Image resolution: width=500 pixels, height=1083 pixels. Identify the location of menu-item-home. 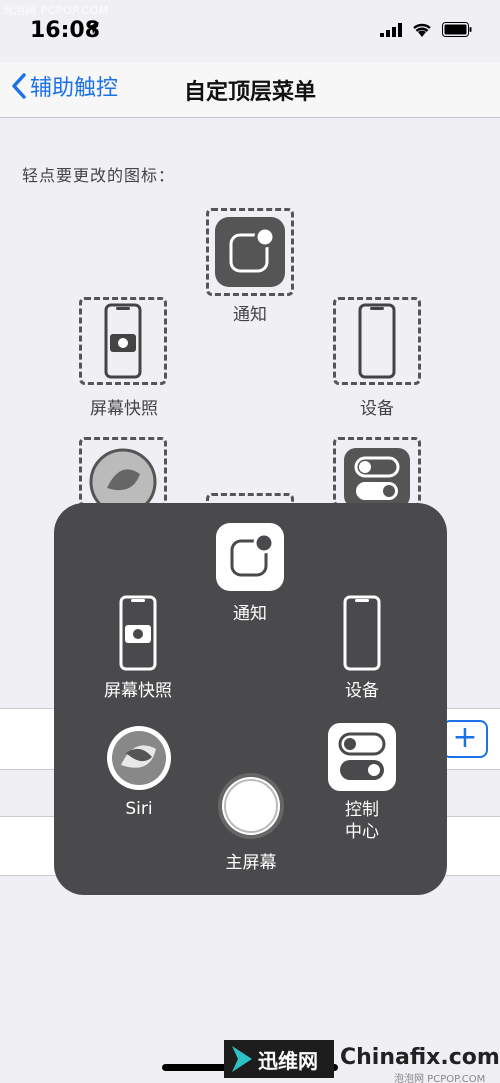
(251, 808).